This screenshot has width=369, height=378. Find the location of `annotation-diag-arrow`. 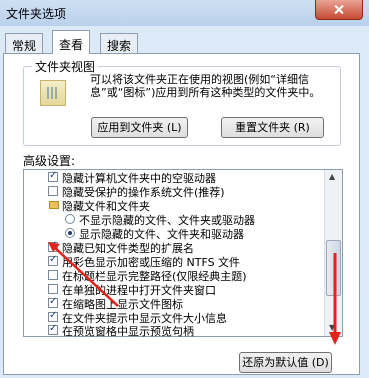

annotation-diag-arrow is located at coordinates (86, 276).